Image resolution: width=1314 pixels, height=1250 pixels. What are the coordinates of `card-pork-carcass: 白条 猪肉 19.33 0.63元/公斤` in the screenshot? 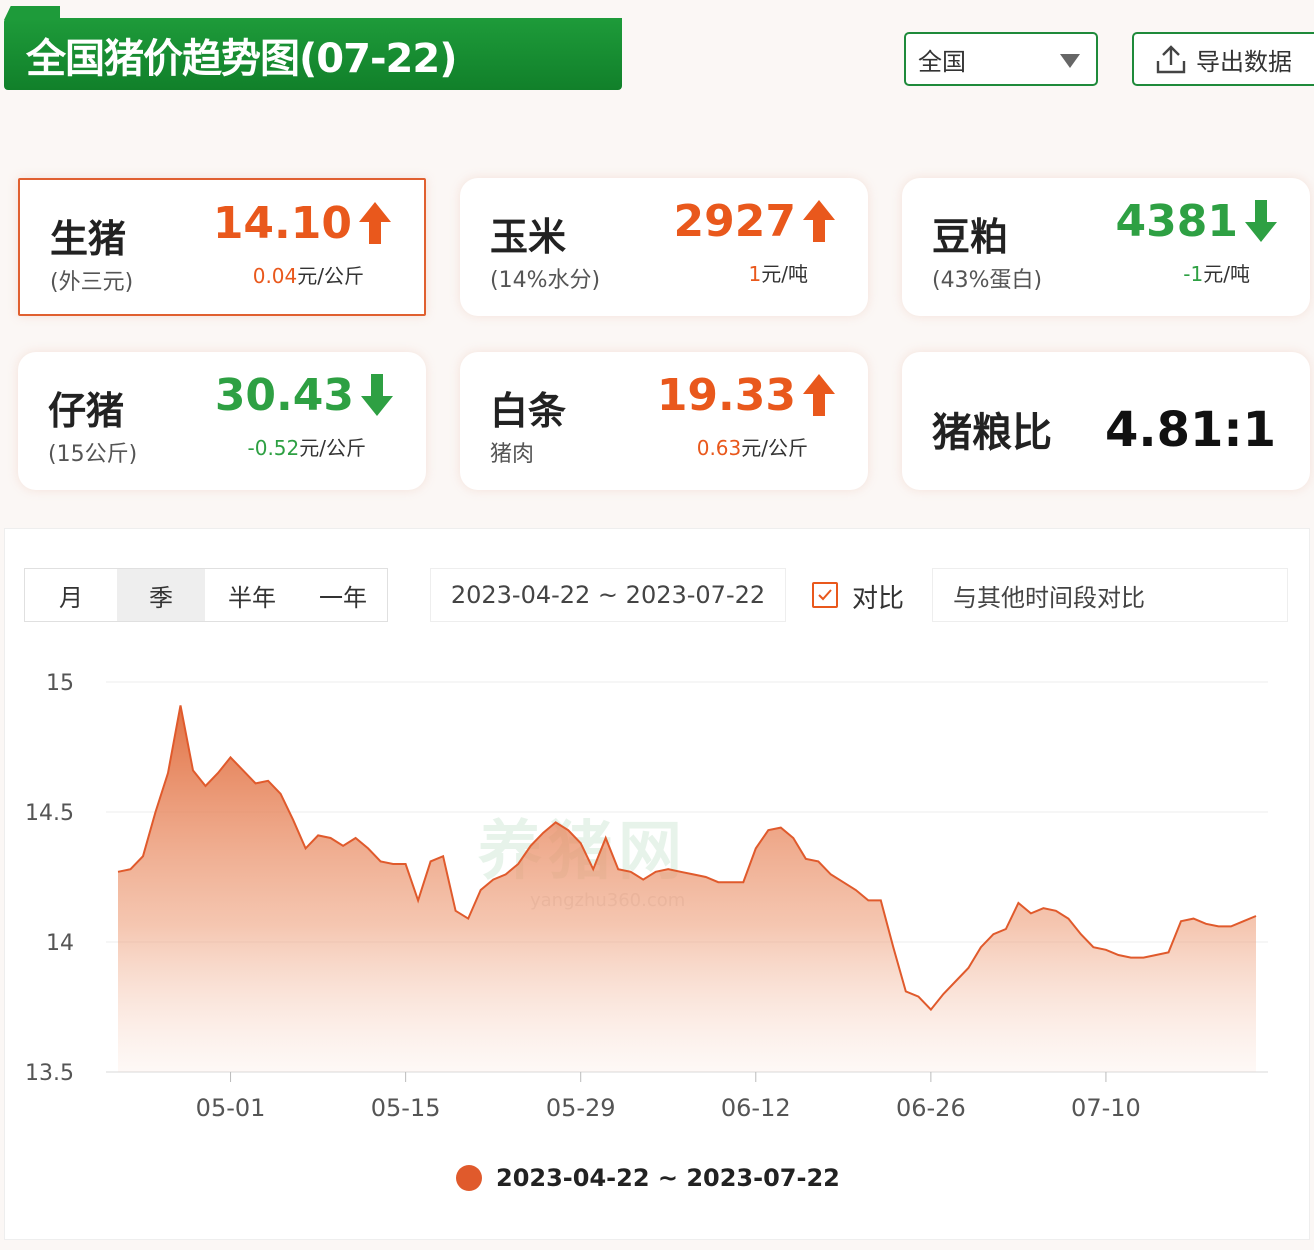 It's located at (664, 421).